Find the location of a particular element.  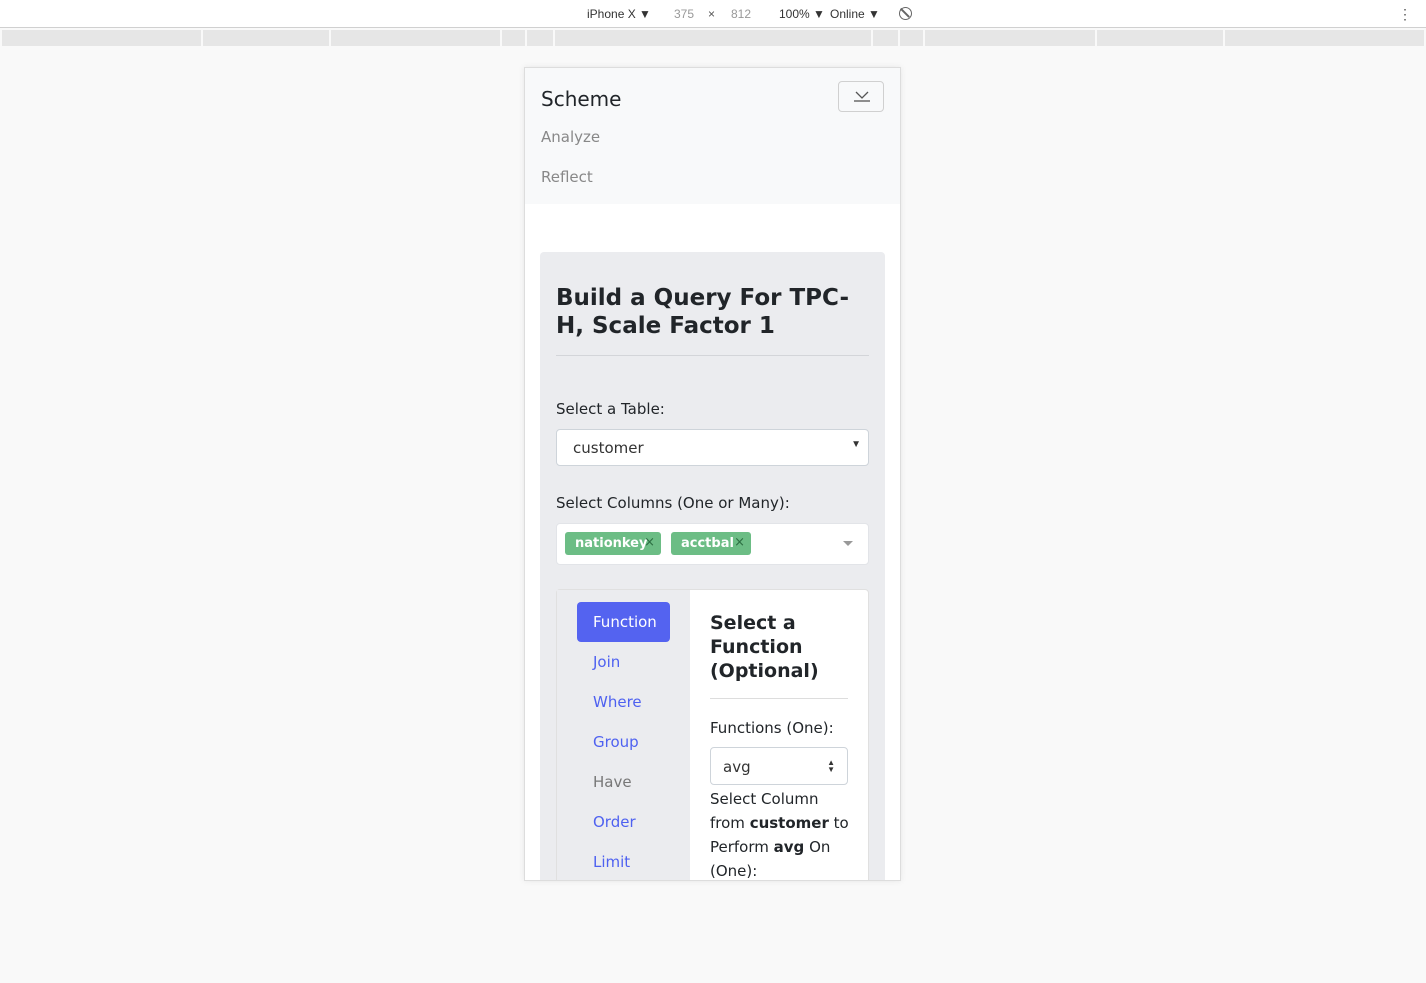

network-value: Online is located at coordinates (847, 14).